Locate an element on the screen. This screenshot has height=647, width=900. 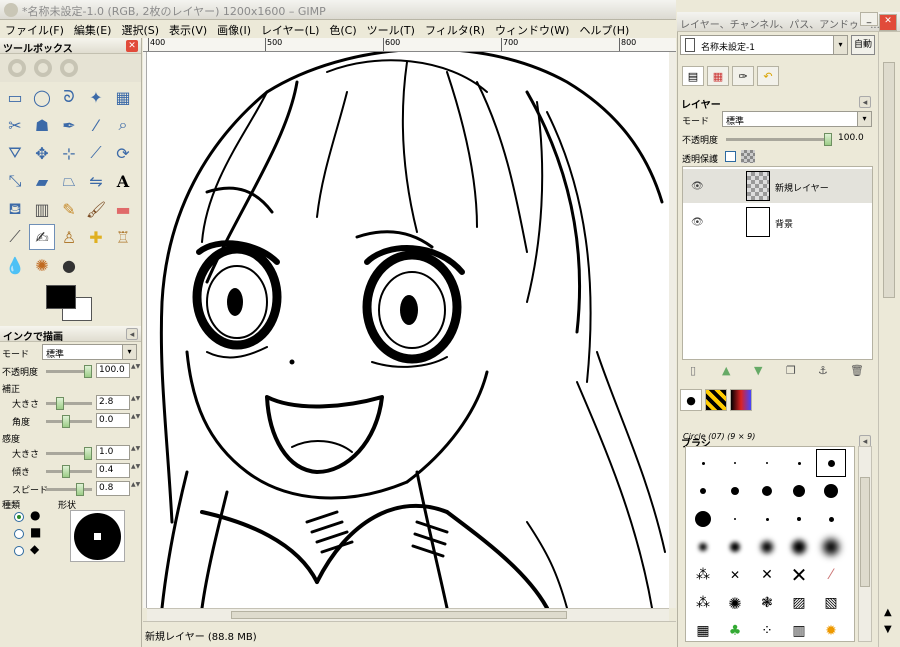
scroll-down-icon: ▼ is located at coordinates (888, 629).